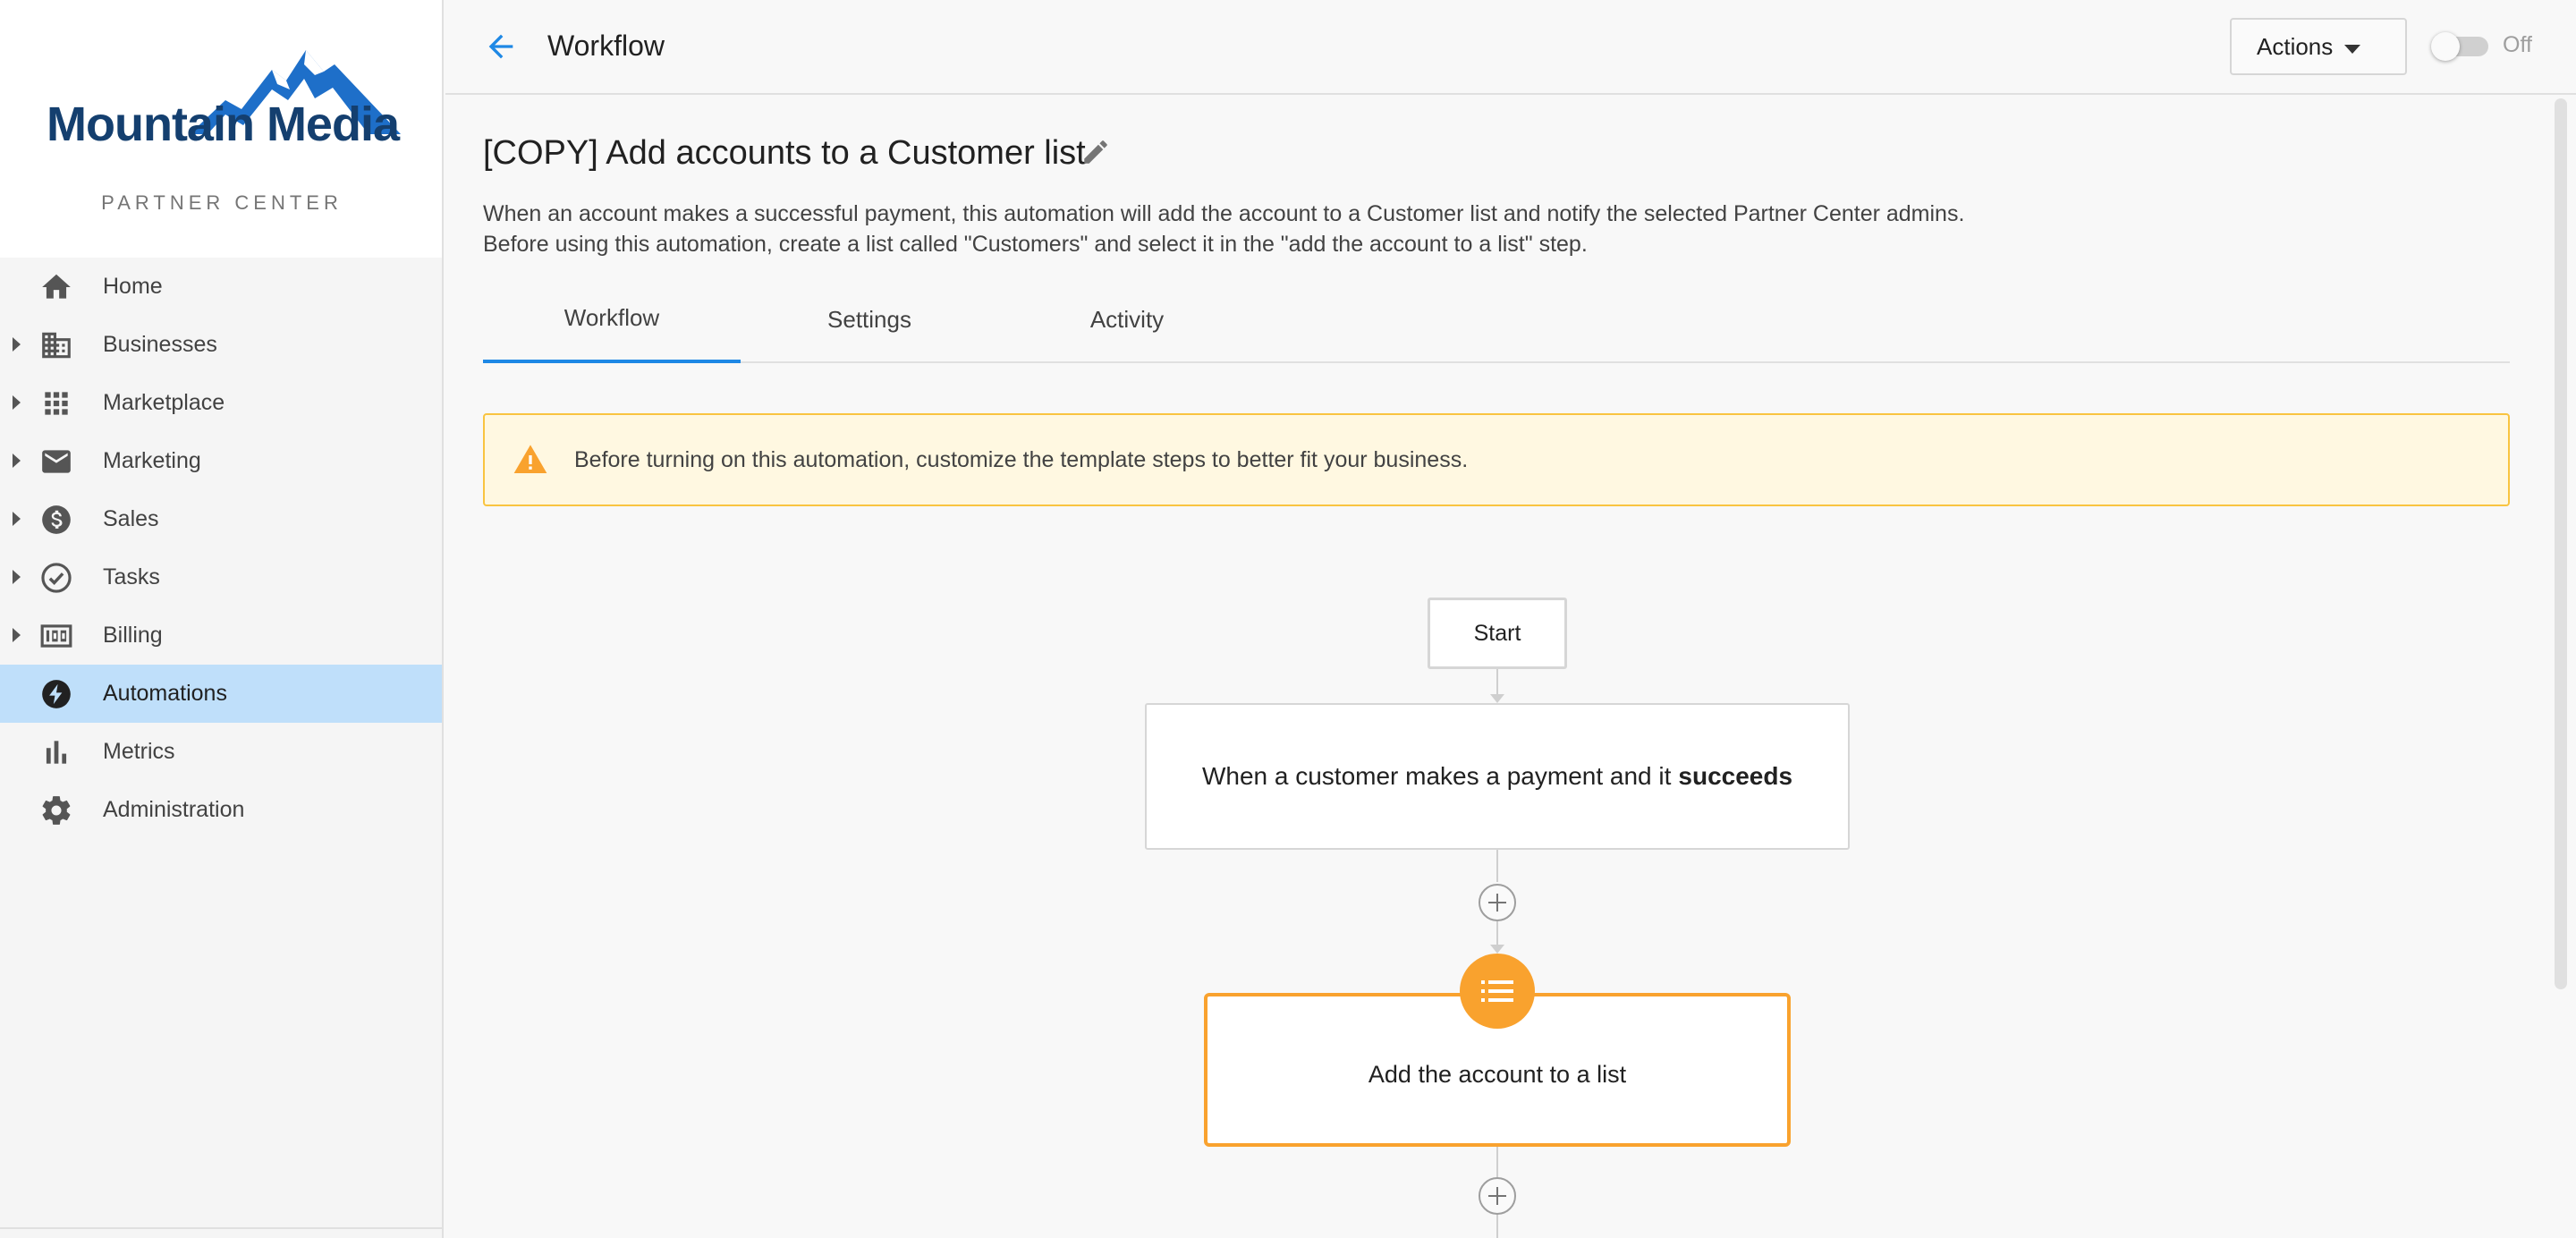  Describe the element at coordinates (56, 578) in the screenshot. I see `check-circle-icon` at that location.